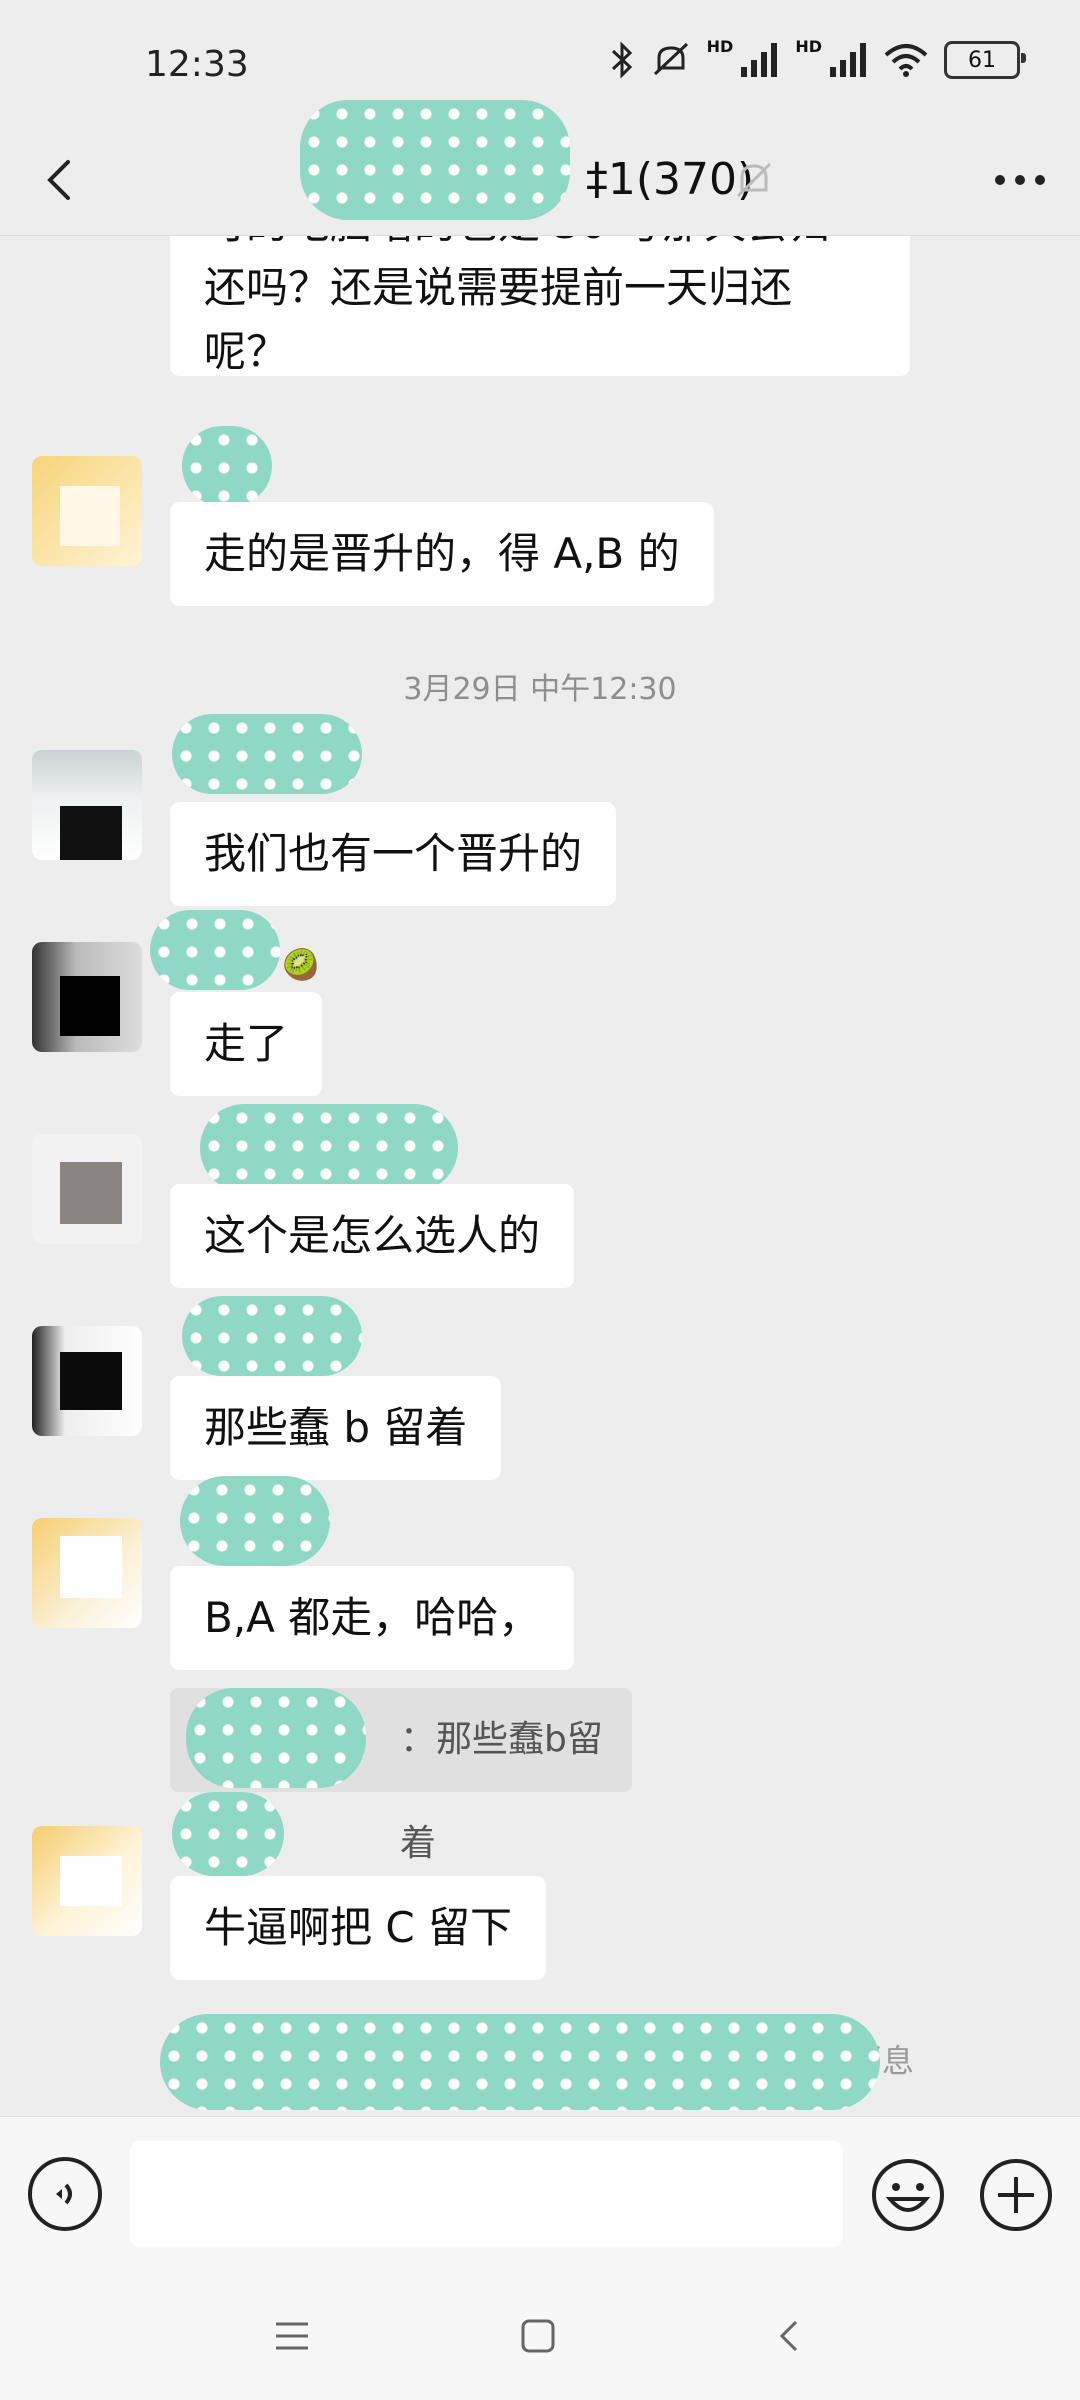 The width and height of the screenshot is (1080, 2400). I want to click on home-icon, so click(538, 2336).